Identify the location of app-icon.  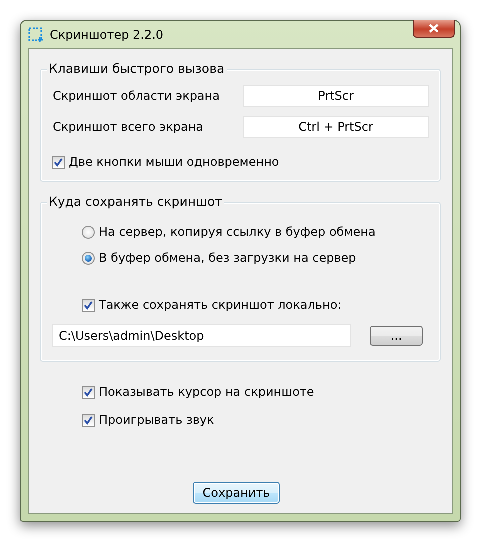
(36, 34).